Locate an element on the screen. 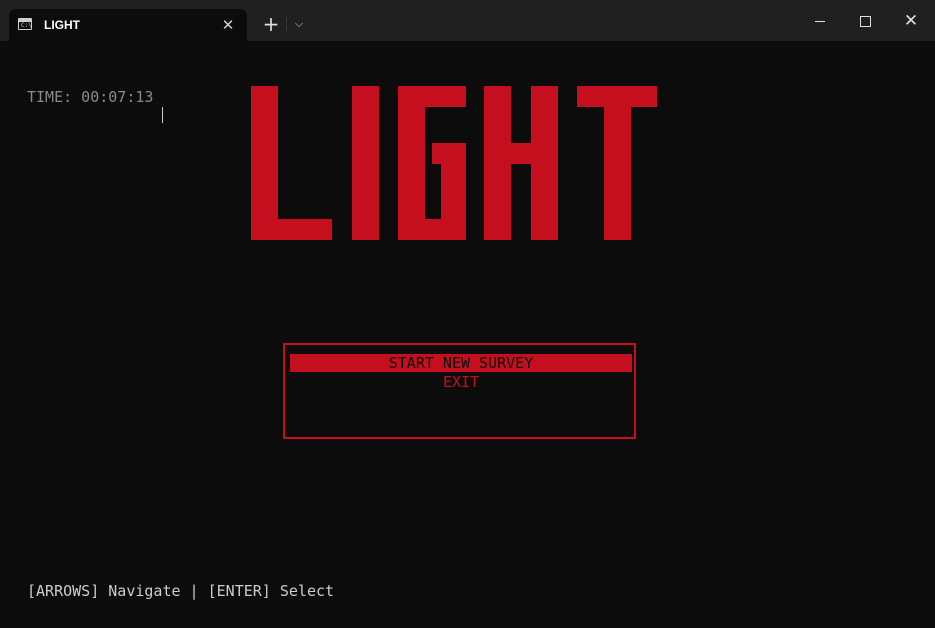  controls-hint: [ARROWS] Navigate | [ENTER] Select is located at coordinates (181, 591).